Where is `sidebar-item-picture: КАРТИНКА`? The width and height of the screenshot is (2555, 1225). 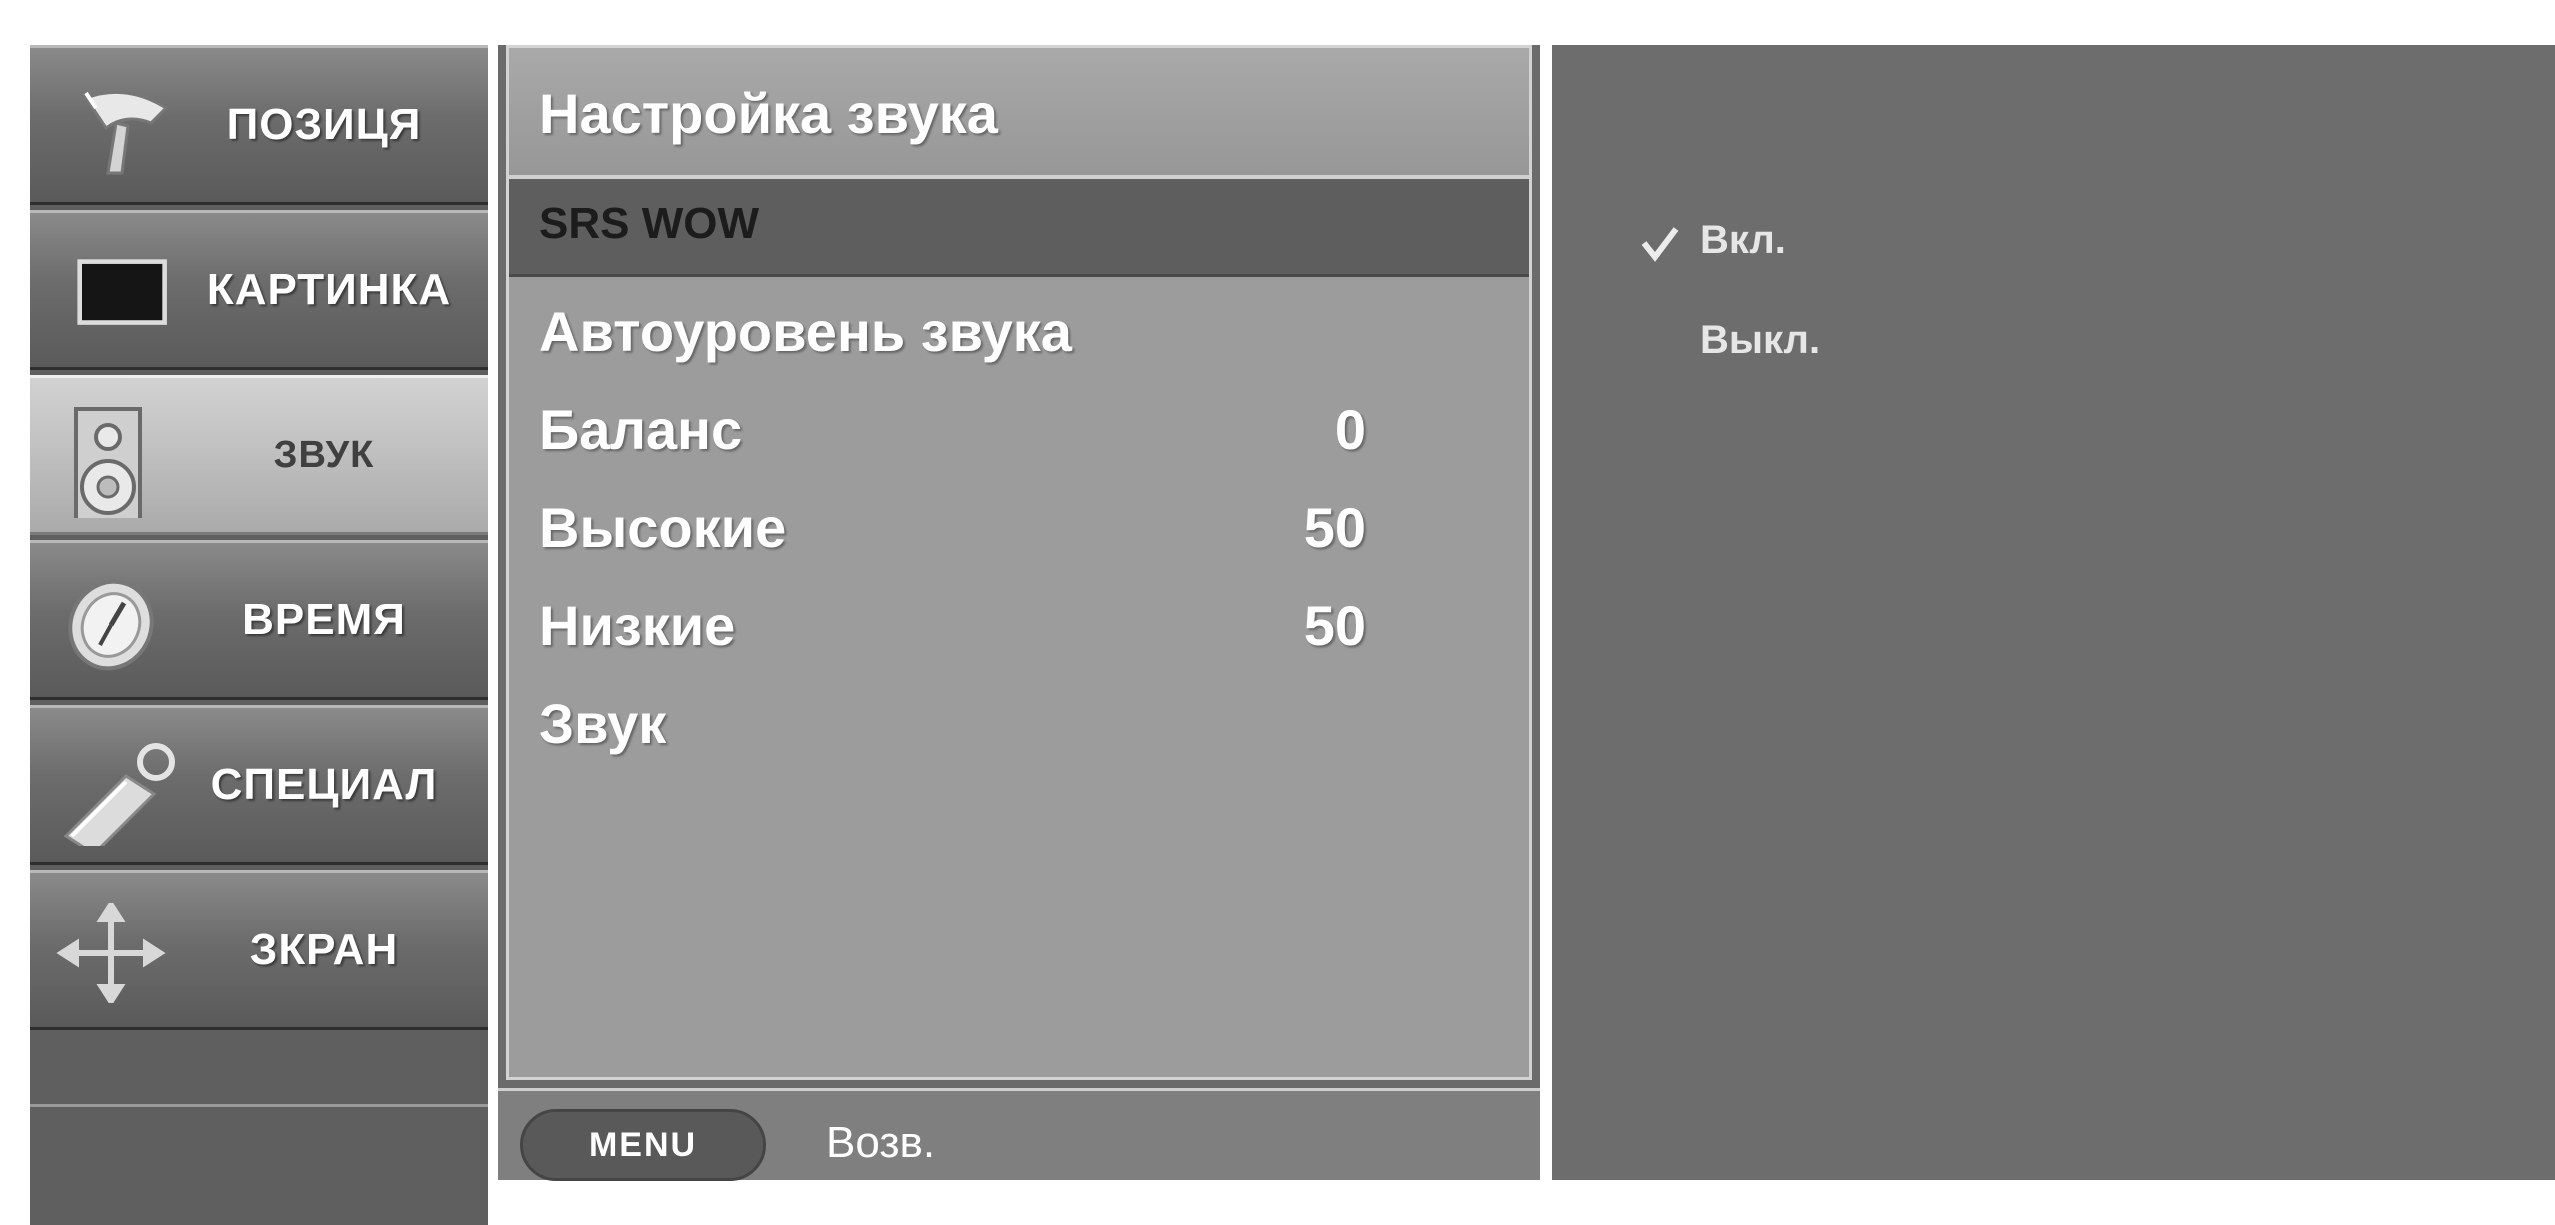
sidebar-item-picture: КАРТИНКА is located at coordinates (259, 290).